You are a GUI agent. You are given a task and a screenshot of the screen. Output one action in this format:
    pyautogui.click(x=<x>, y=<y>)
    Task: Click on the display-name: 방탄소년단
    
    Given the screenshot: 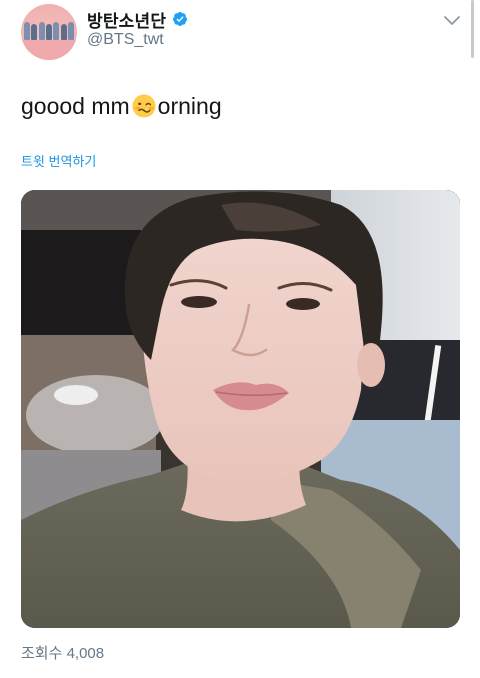 What is the action you would take?
    pyautogui.click(x=126, y=19)
    